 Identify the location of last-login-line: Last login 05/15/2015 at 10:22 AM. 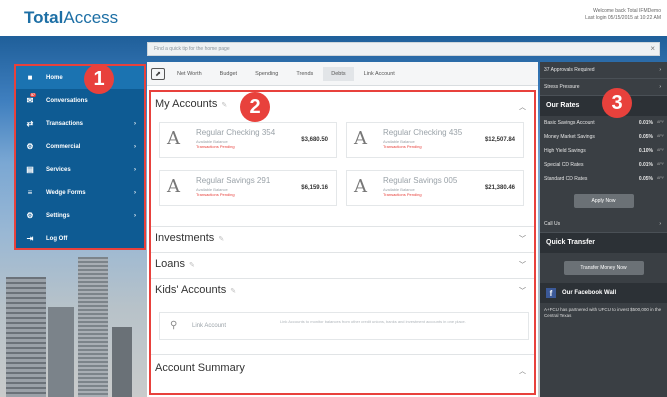
(623, 18).